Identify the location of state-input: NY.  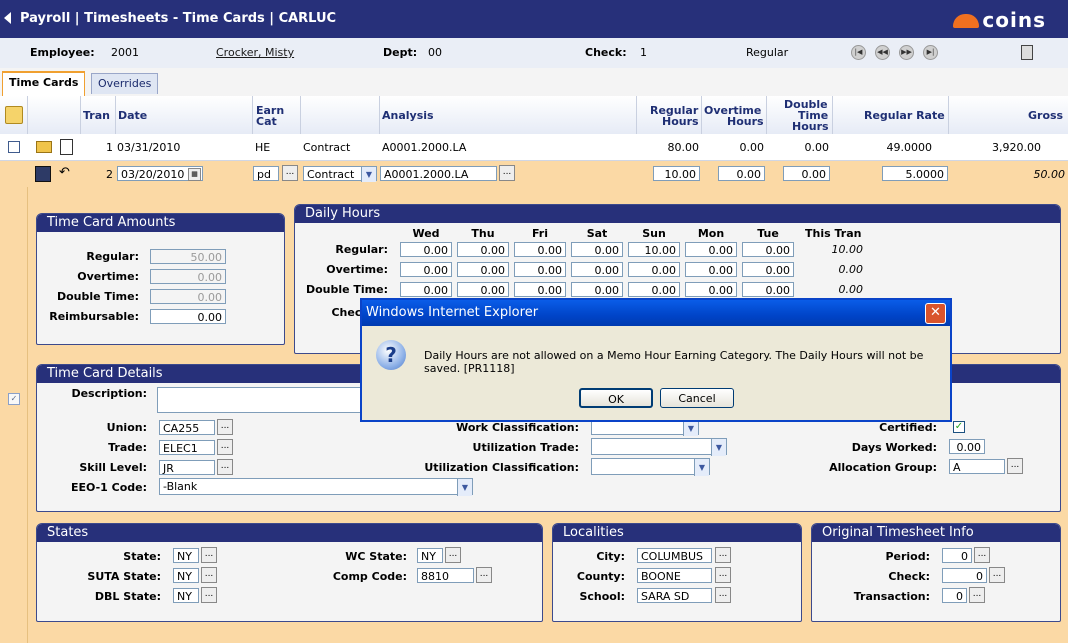
(186, 555).